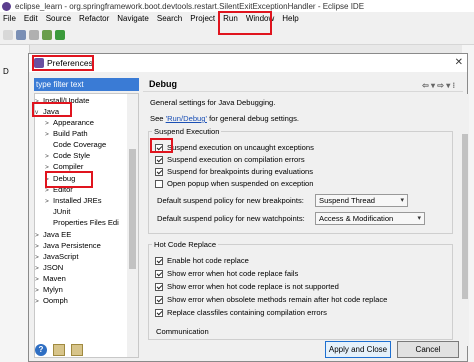  Describe the element at coordinates (202, 260) in the screenshot. I see `enable-hcr-option: Enable hot code replace` at that location.